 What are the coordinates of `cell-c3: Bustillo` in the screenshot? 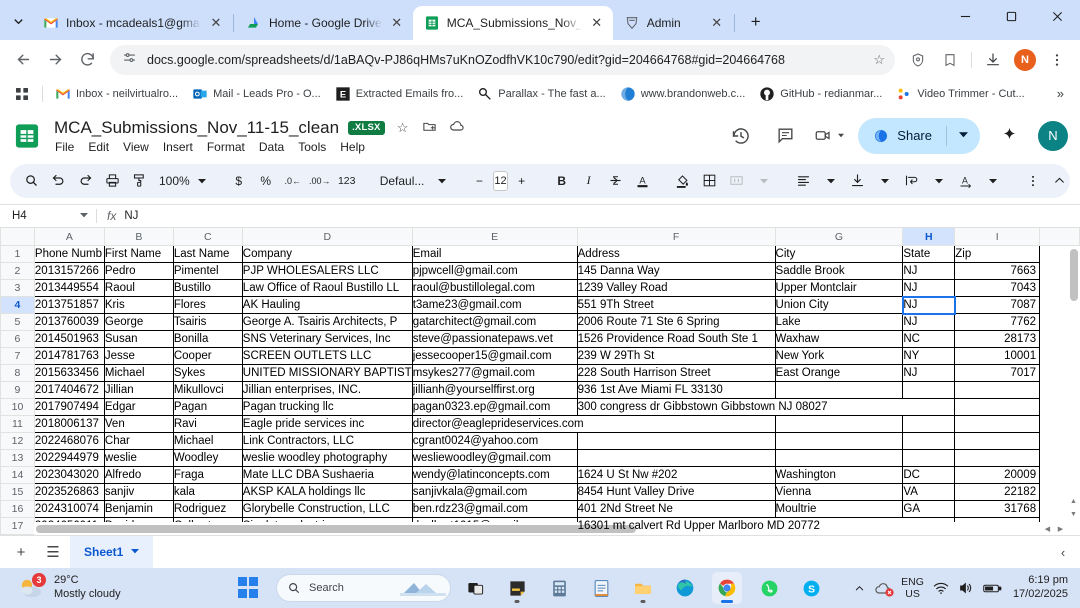 It's located at (207, 288).